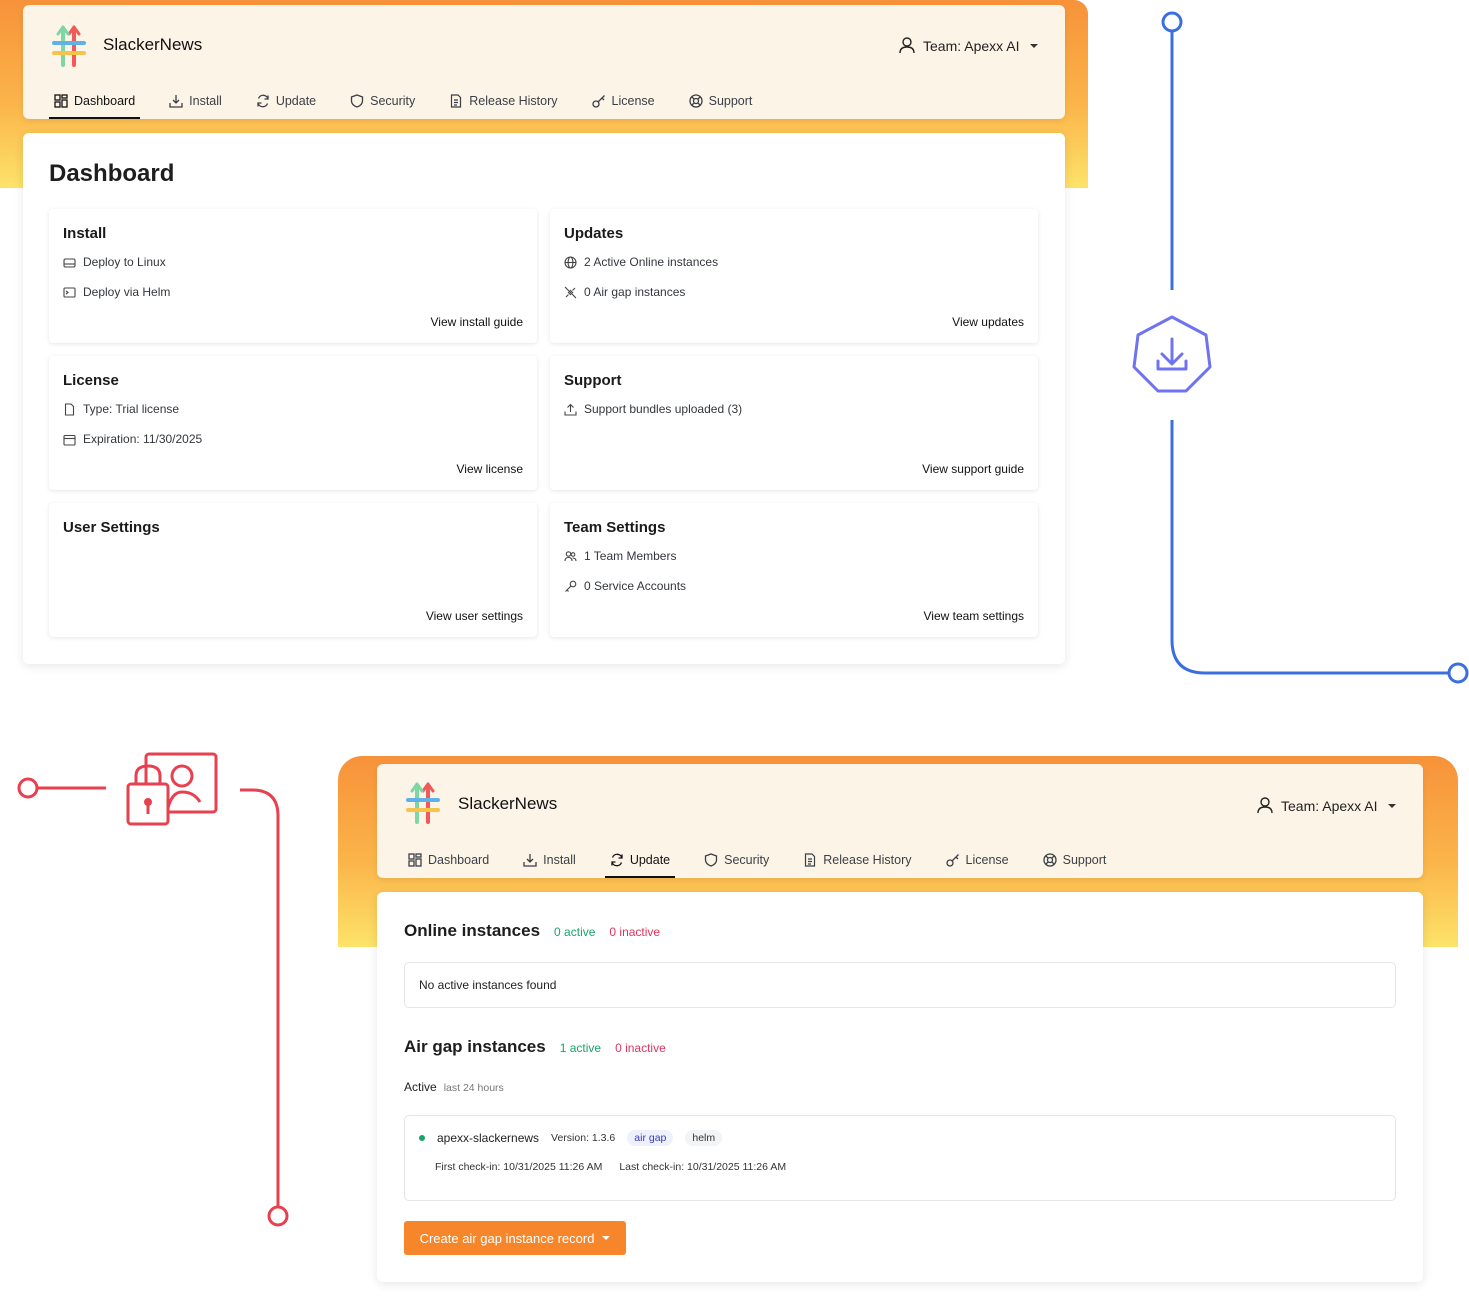 Image resolution: width=1469 pixels, height=1308 pixels. What do you see at coordinates (575, 932) in the screenshot?
I see `active-count: 0 active` at bounding box center [575, 932].